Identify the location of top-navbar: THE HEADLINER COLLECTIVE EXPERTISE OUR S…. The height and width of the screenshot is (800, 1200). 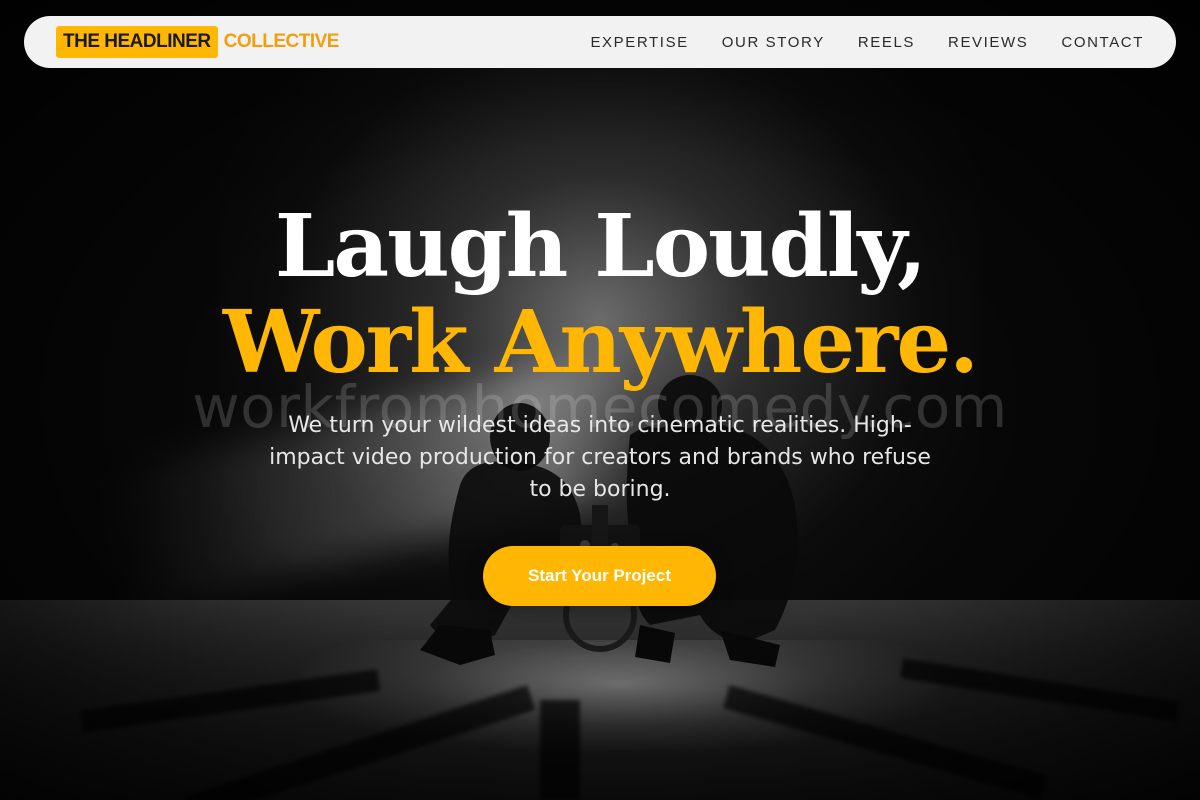
(600, 42).